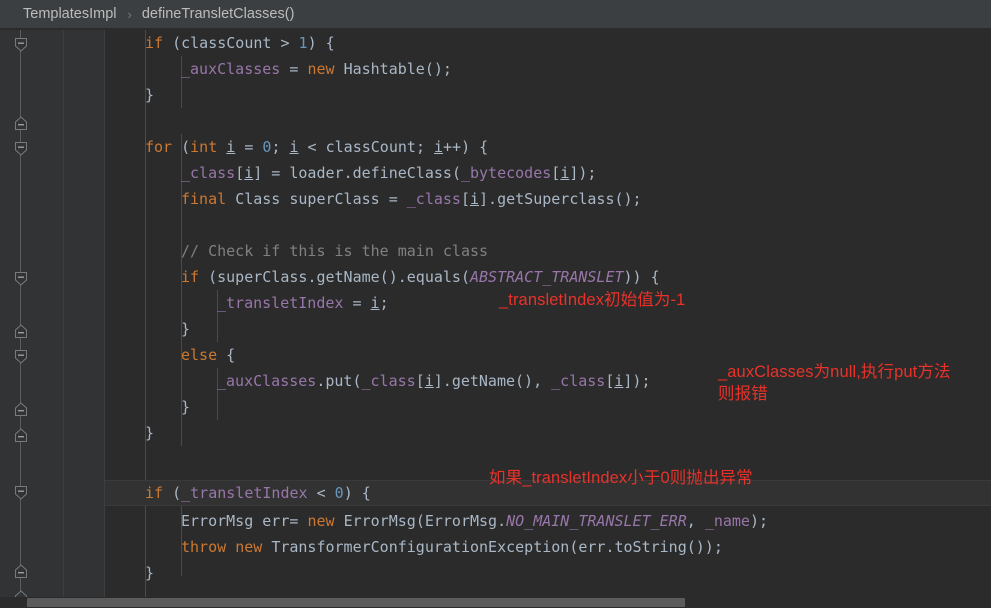 The height and width of the screenshot is (608, 991). What do you see at coordinates (258, 493) in the screenshot?
I see `code-line-current: if (_transletIndex < 0) {` at bounding box center [258, 493].